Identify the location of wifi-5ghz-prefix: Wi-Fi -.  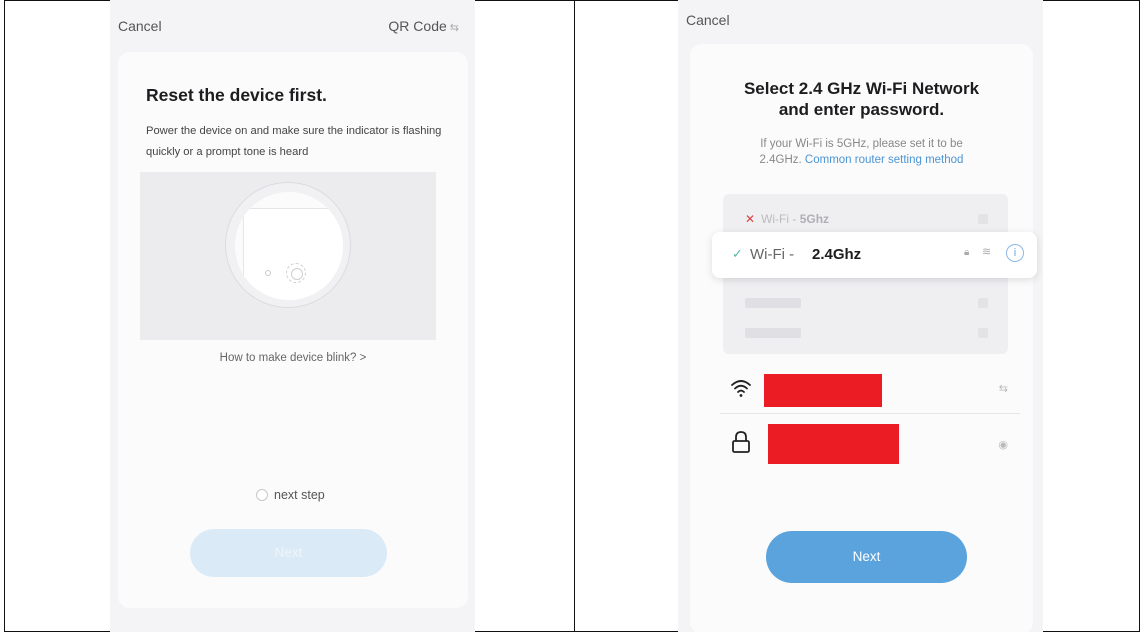
(780, 219).